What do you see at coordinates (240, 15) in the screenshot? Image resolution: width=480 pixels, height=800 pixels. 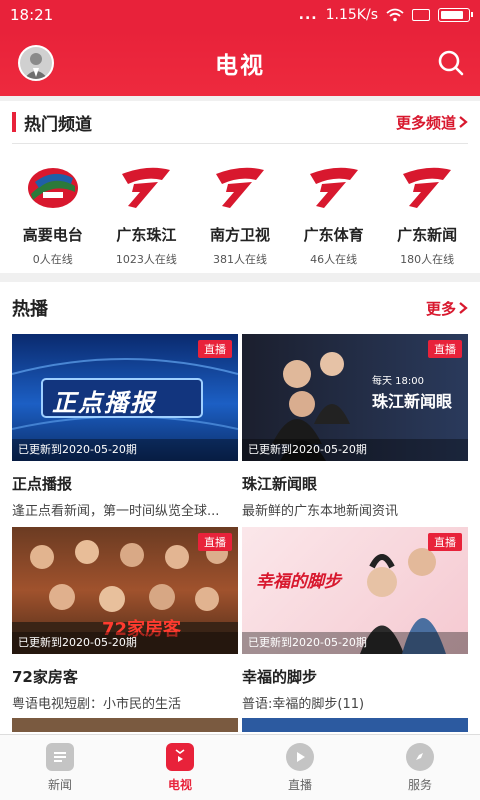 I see `status-bar: 18:21 ... 1.15K/s` at bounding box center [240, 15].